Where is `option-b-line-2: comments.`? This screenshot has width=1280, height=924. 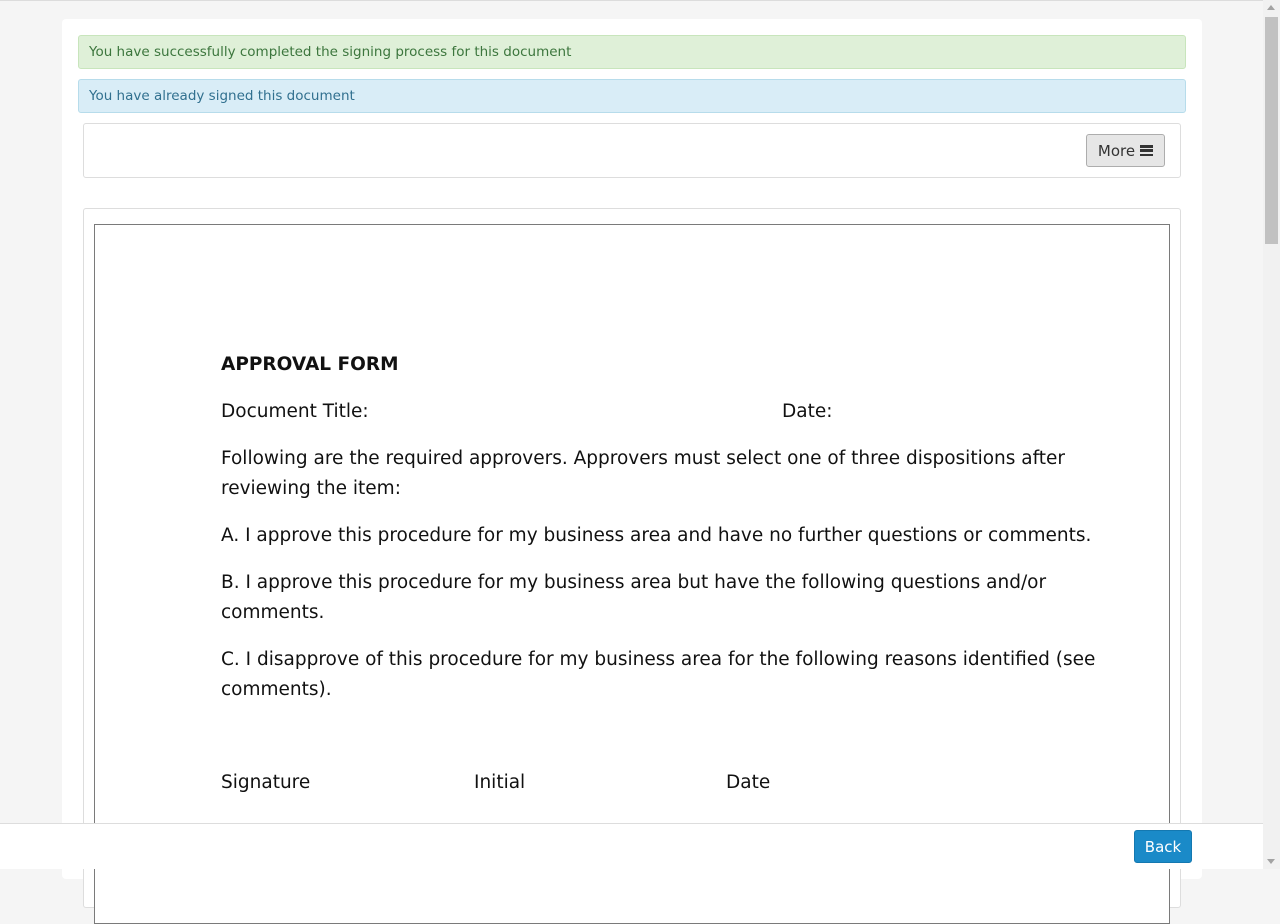
option-b-line-2: comments. is located at coordinates (273, 612).